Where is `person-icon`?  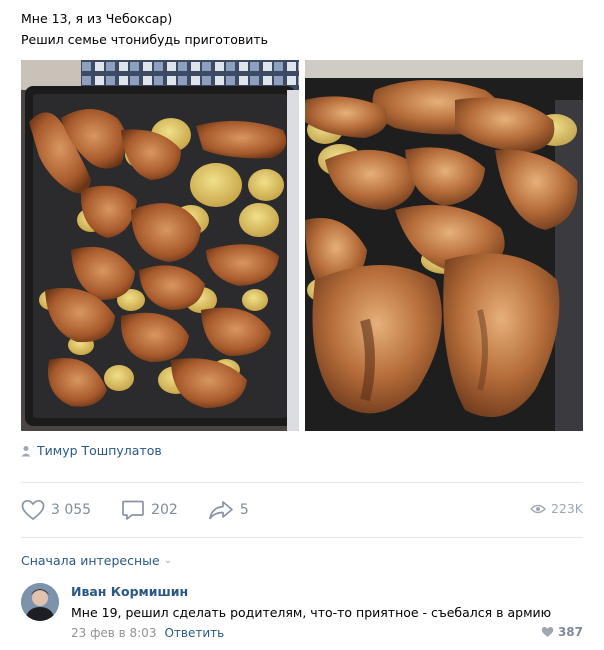
person-icon is located at coordinates (26, 451).